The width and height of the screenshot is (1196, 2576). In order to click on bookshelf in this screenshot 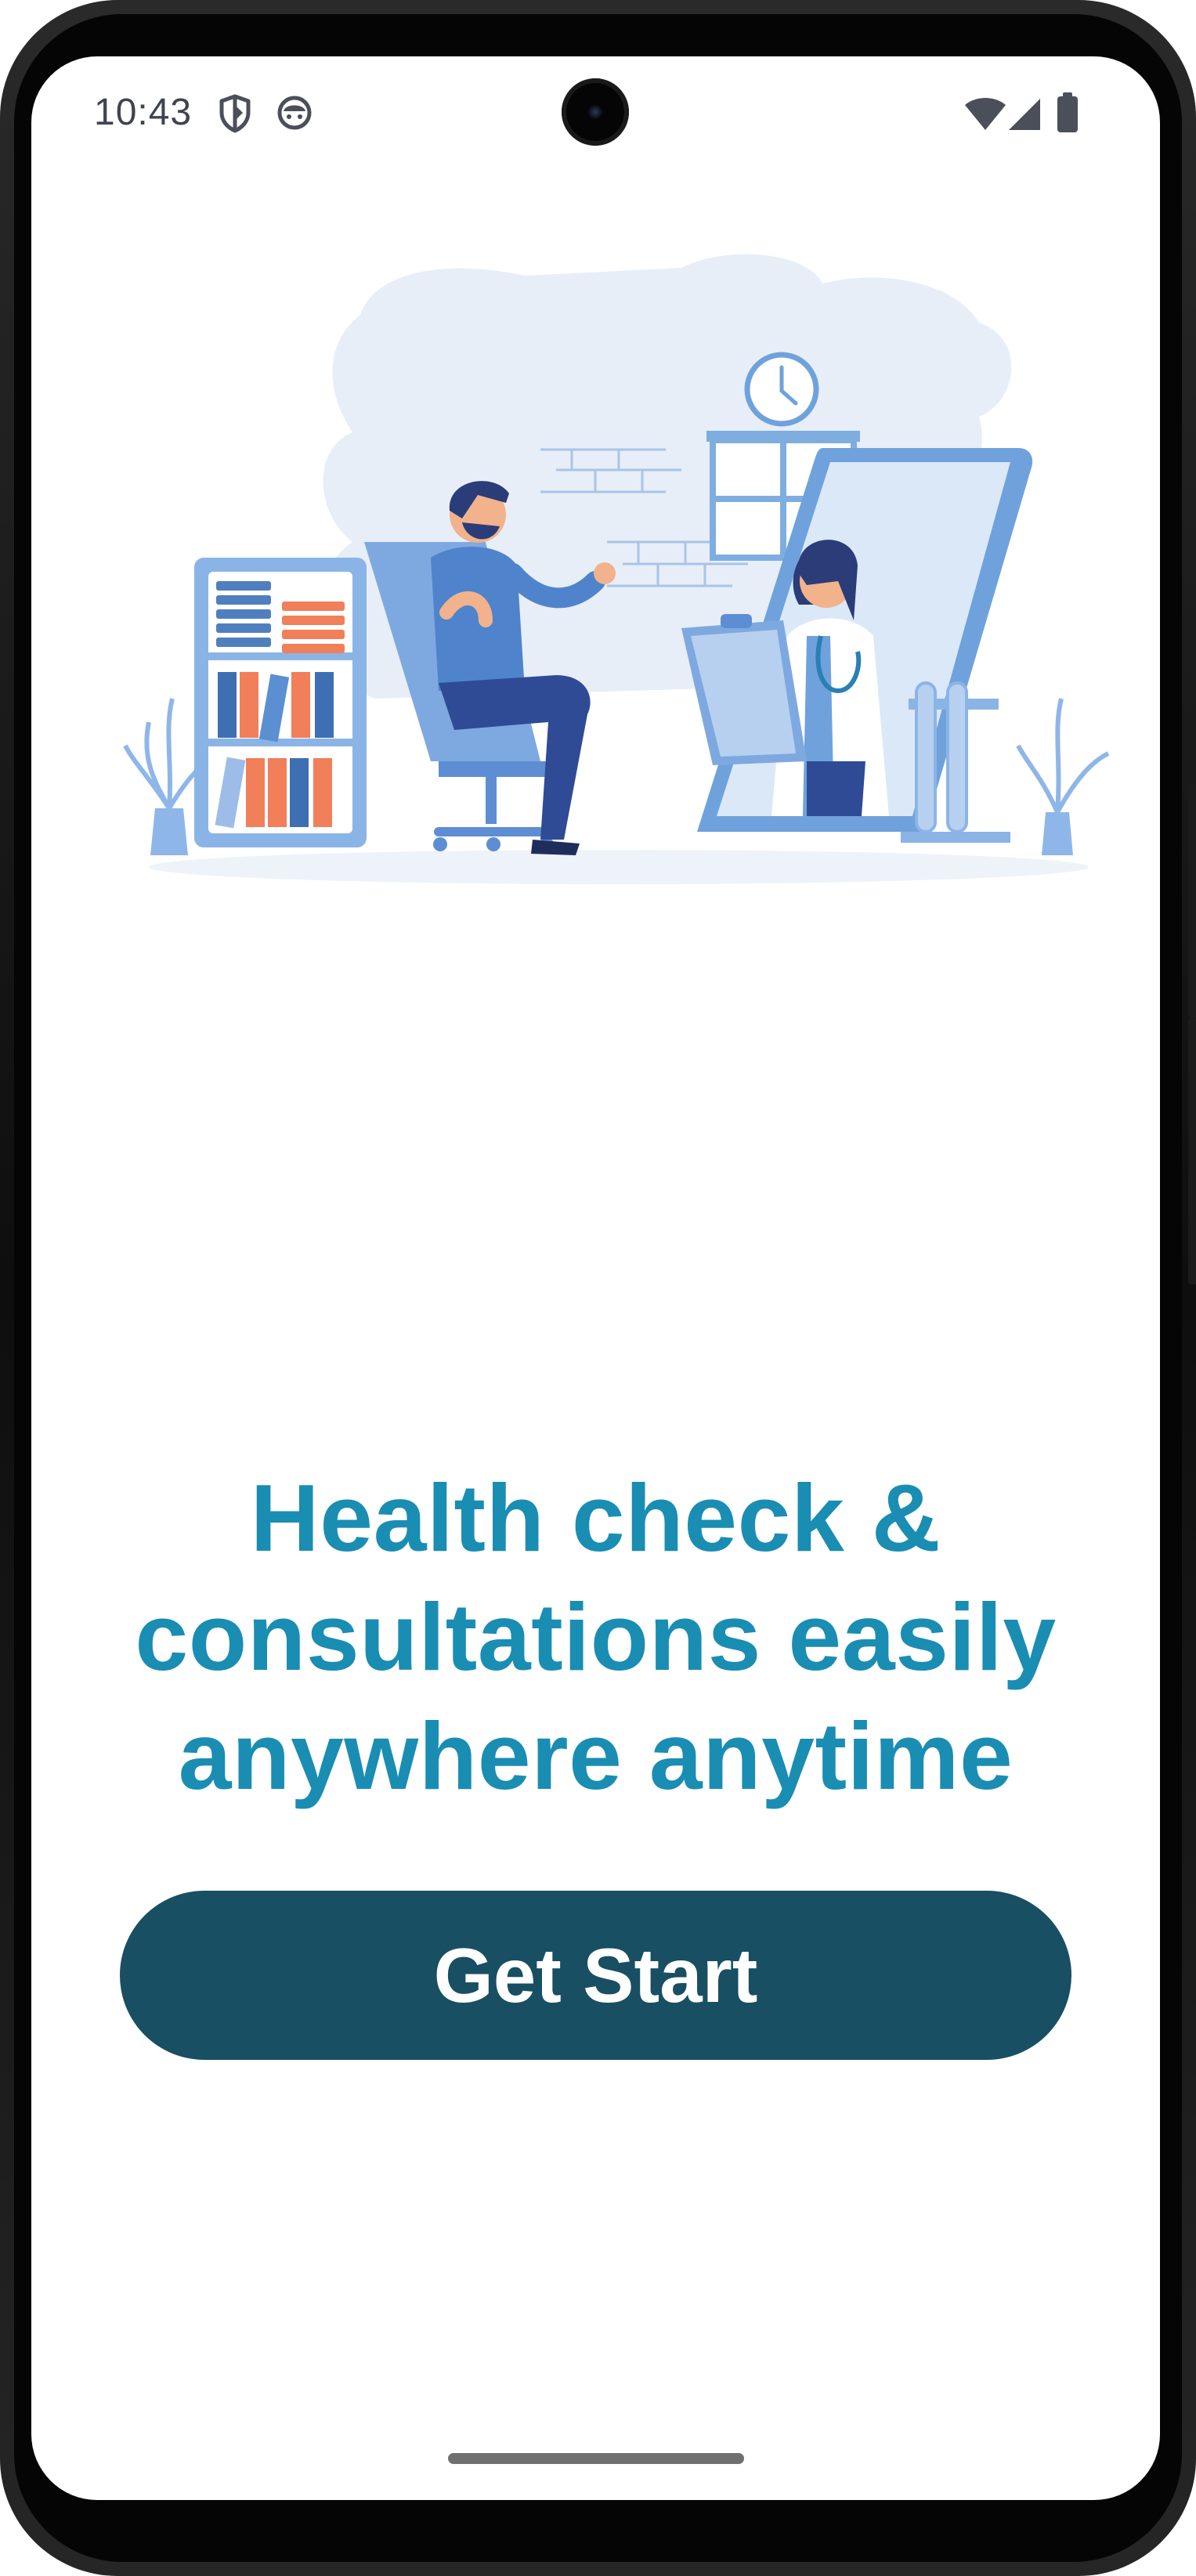, I will do `click(280, 702)`.